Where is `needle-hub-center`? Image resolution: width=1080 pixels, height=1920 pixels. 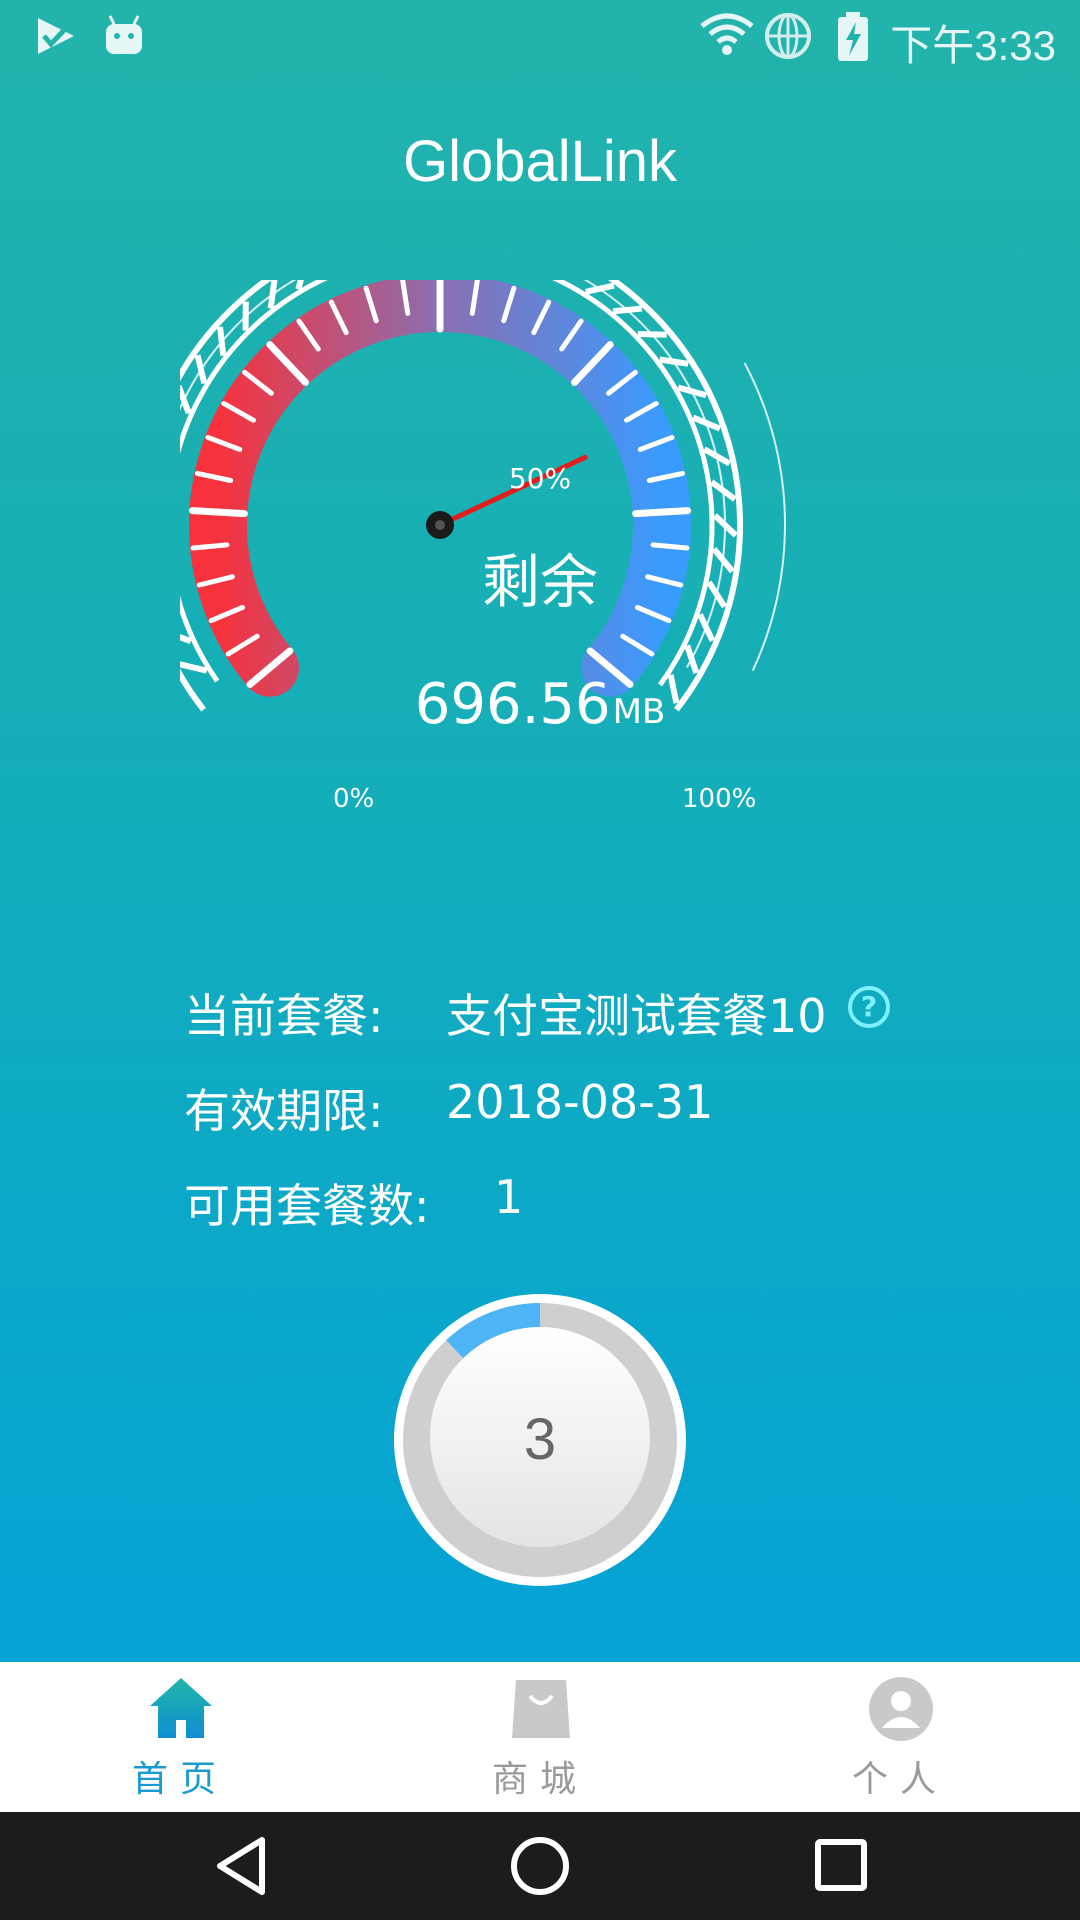 needle-hub-center is located at coordinates (440, 525).